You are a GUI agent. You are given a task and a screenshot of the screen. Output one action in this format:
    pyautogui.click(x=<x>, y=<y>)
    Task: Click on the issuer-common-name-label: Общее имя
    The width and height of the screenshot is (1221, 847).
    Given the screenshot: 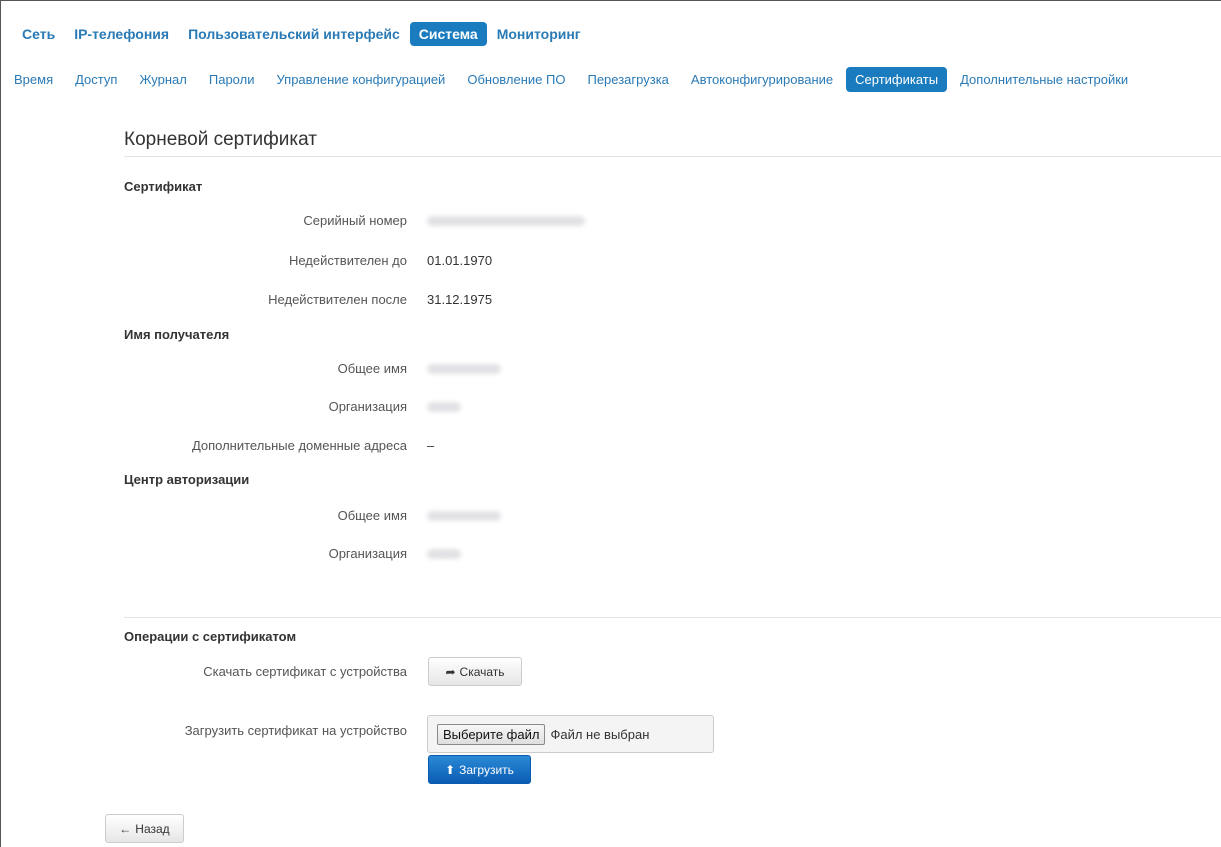 What is the action you would take?
    pyautogui.click(x=372, y=515)
    